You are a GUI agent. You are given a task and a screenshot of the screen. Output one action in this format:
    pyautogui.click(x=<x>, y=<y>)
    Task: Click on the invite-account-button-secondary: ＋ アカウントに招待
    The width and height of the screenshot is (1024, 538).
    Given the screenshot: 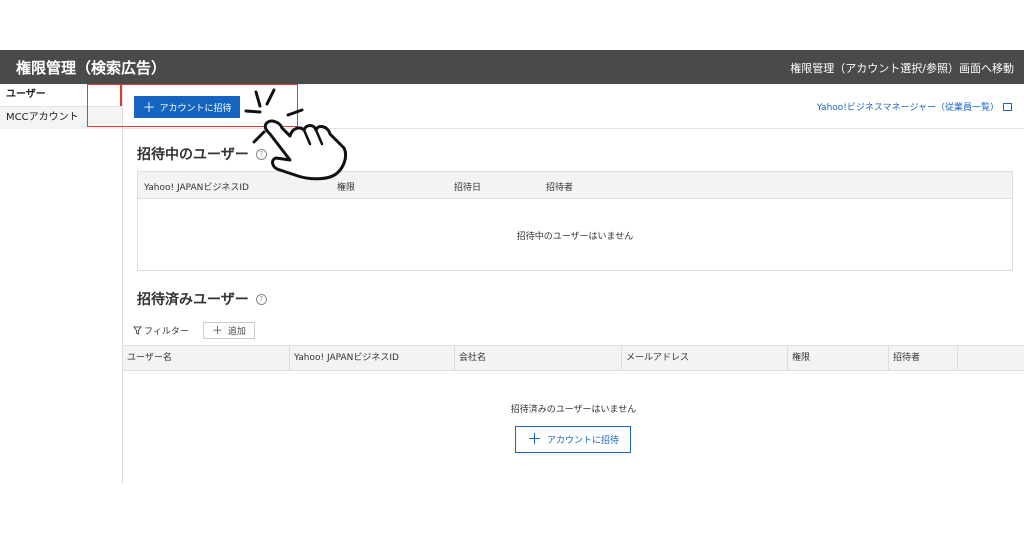 What is the action you would take?
    pyautogui.click(x=573, y=439)
    